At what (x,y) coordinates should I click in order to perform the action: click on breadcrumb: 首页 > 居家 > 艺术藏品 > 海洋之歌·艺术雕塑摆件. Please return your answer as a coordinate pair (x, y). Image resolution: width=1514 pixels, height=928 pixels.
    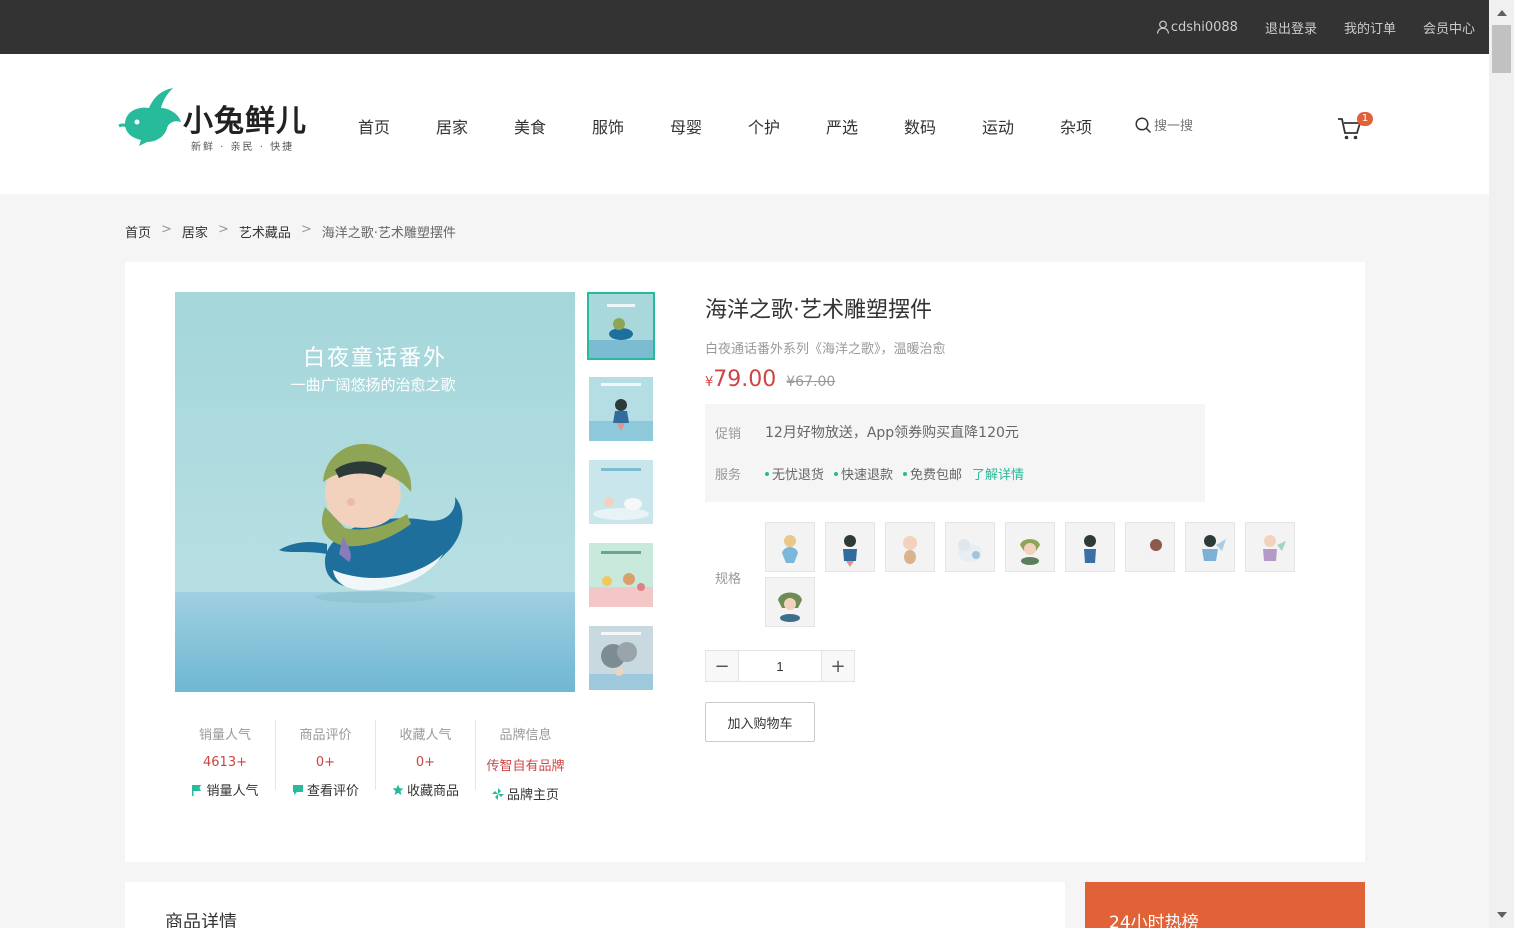
    Looking at the image, I should click on (290, 231).